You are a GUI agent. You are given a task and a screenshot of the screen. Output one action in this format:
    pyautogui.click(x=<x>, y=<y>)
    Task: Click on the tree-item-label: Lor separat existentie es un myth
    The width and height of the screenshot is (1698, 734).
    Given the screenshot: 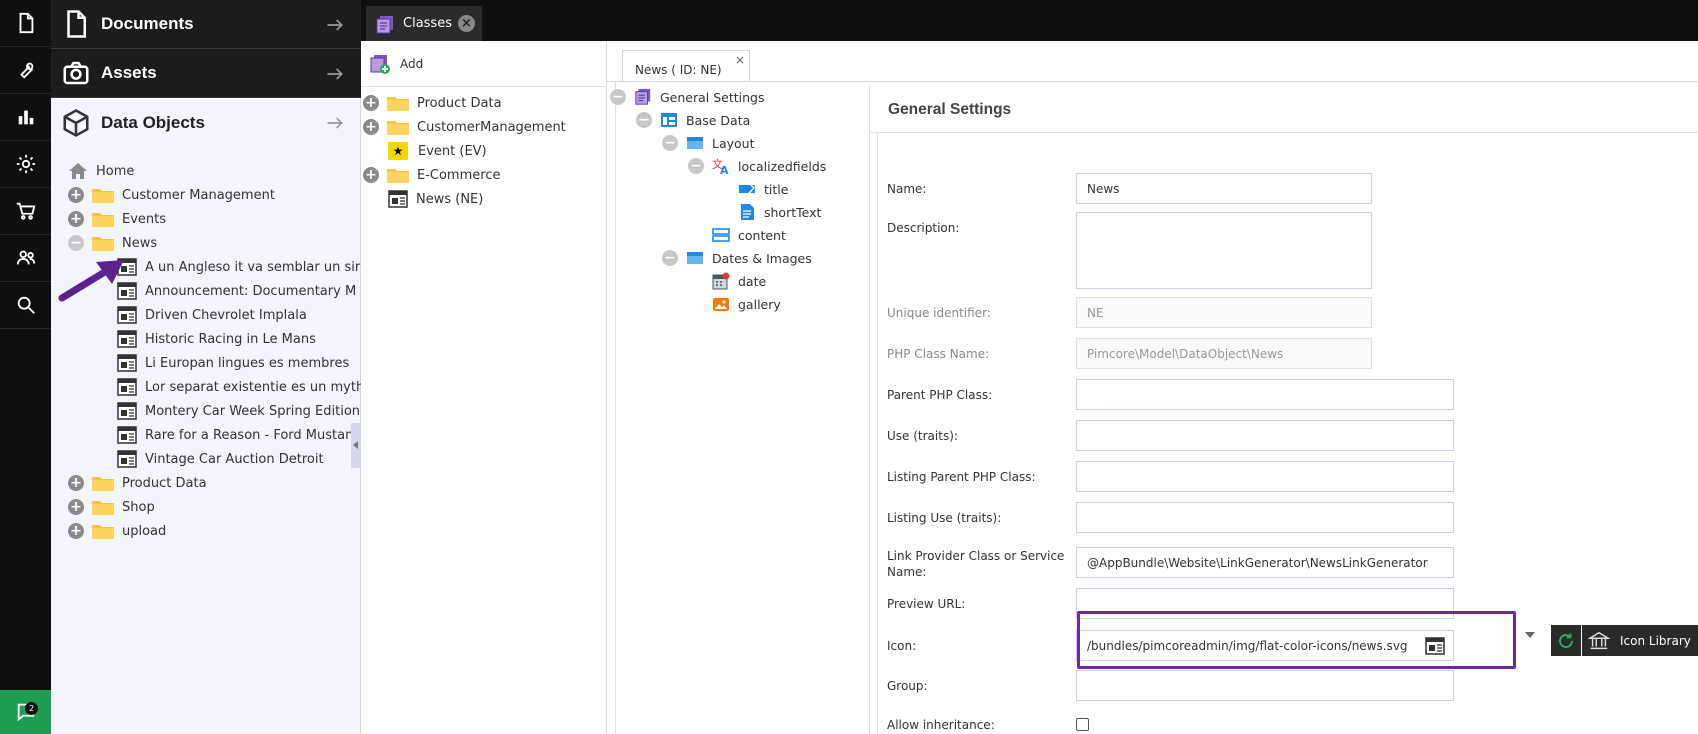 What is the action you would take?
    pyautogui.click(x=253, y=387)
    